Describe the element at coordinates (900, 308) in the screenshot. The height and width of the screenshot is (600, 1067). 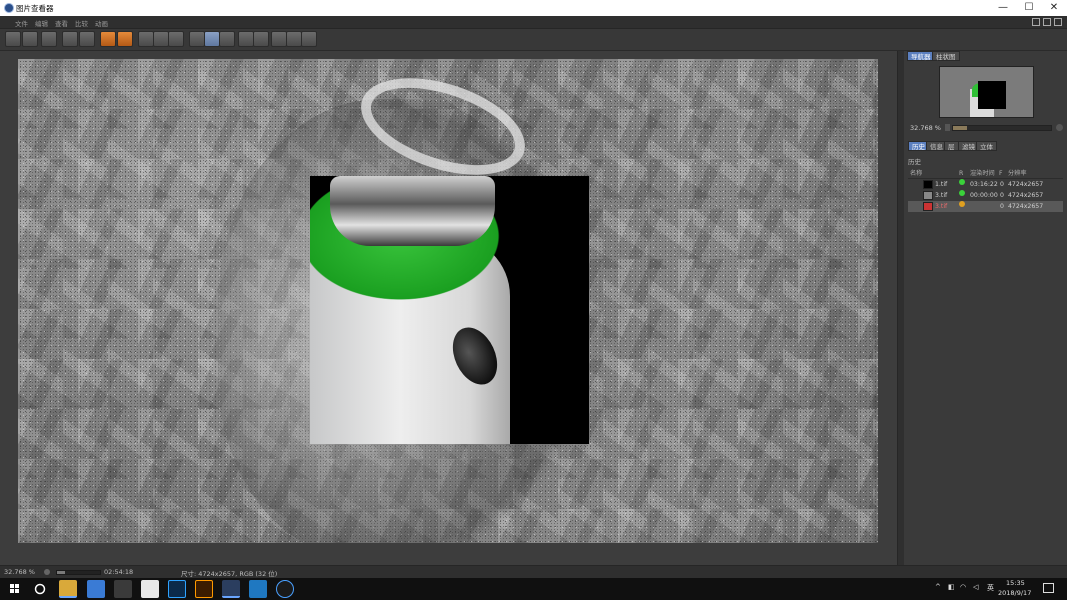
I see `vertical-scrollbar` at that location.